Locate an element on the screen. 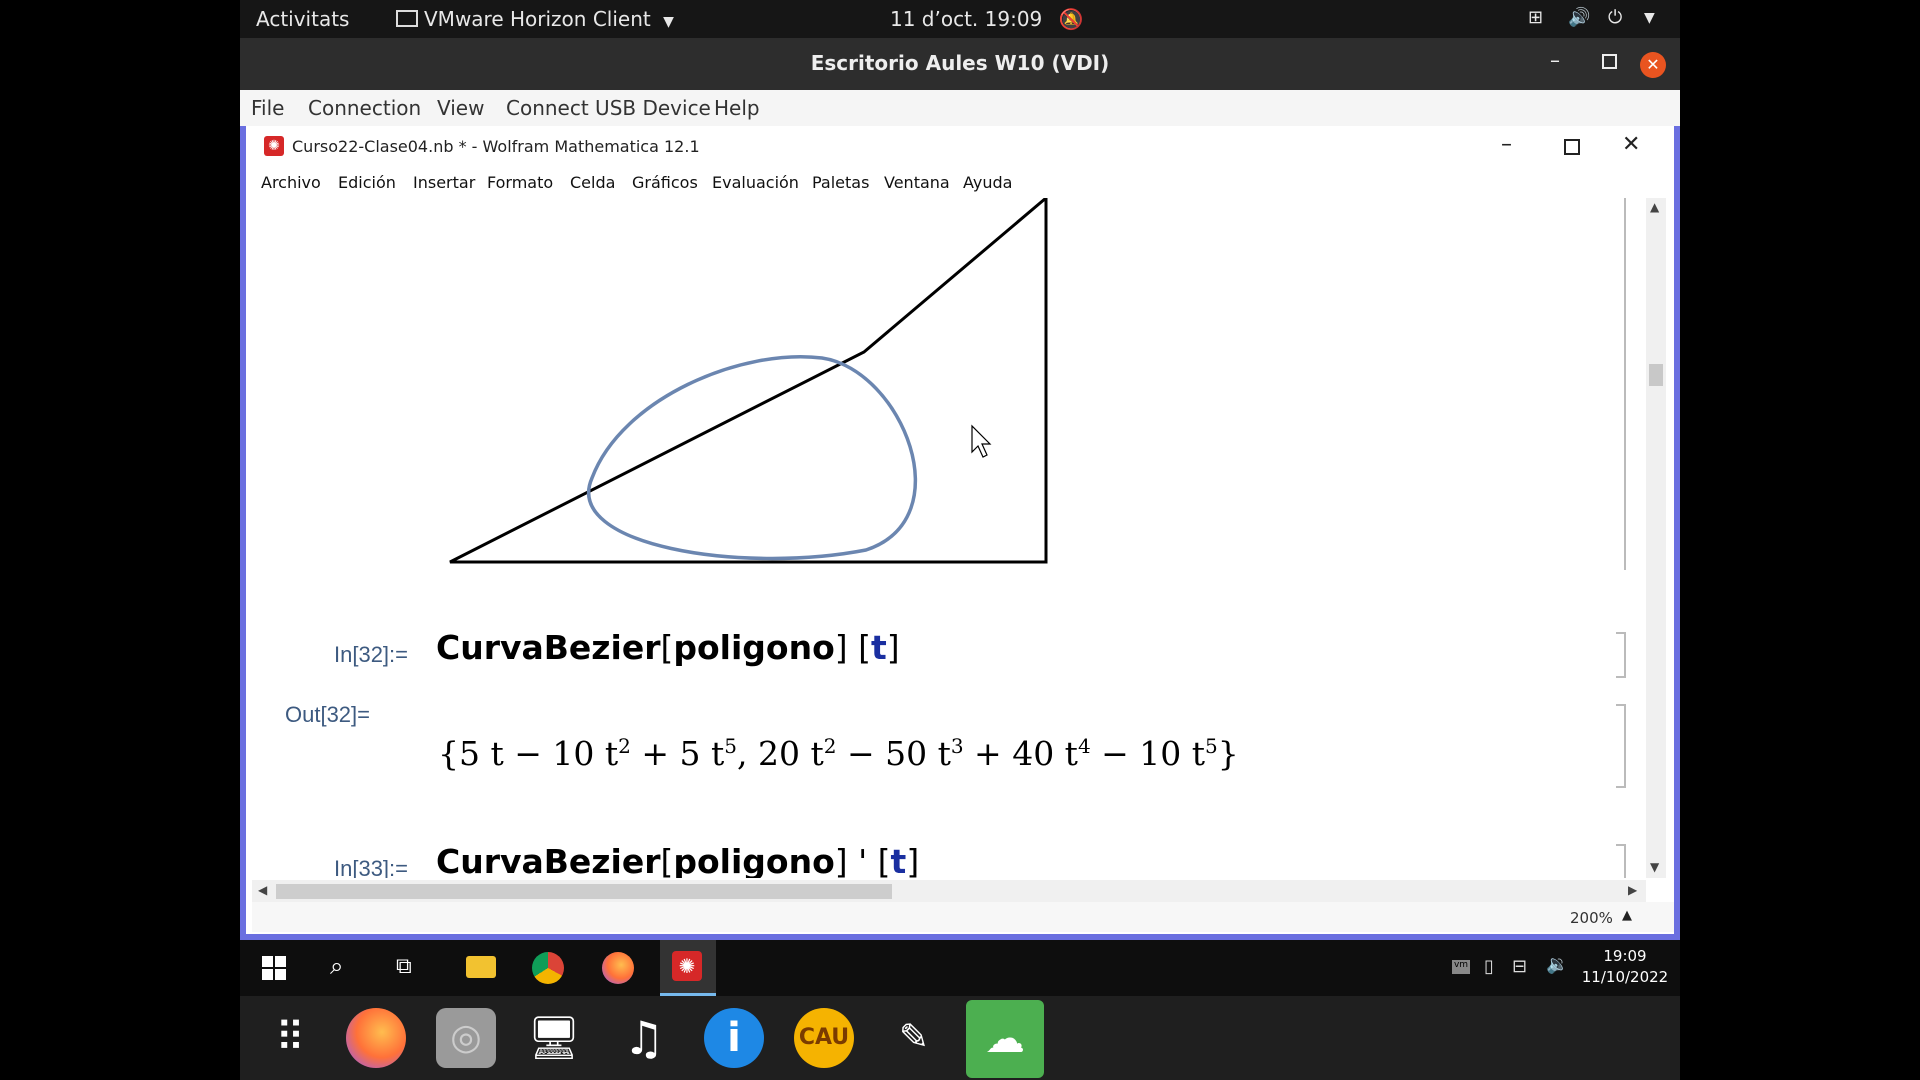  activities-button: Activitats is located at coordinates (302, 19).